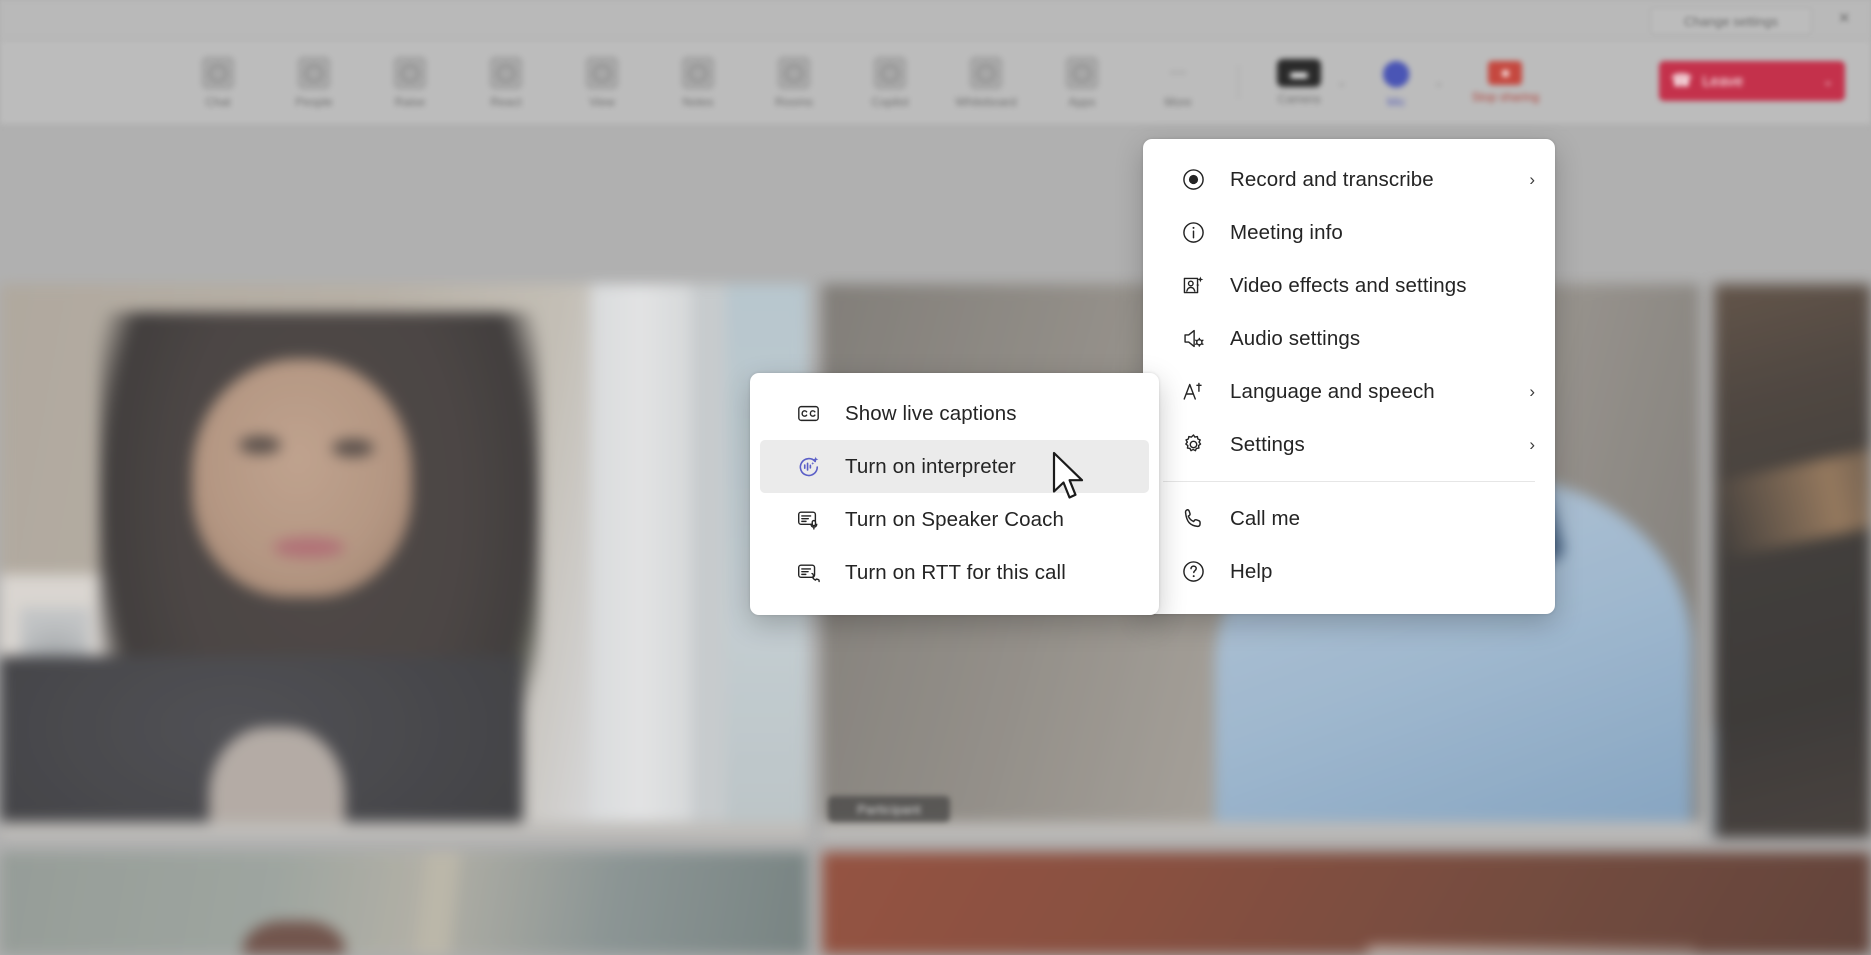 The height and width of the screenshot is (955, 1871). I want to click on menu-item-language-and-speech: Language and speech ›, so click(1349, 391).